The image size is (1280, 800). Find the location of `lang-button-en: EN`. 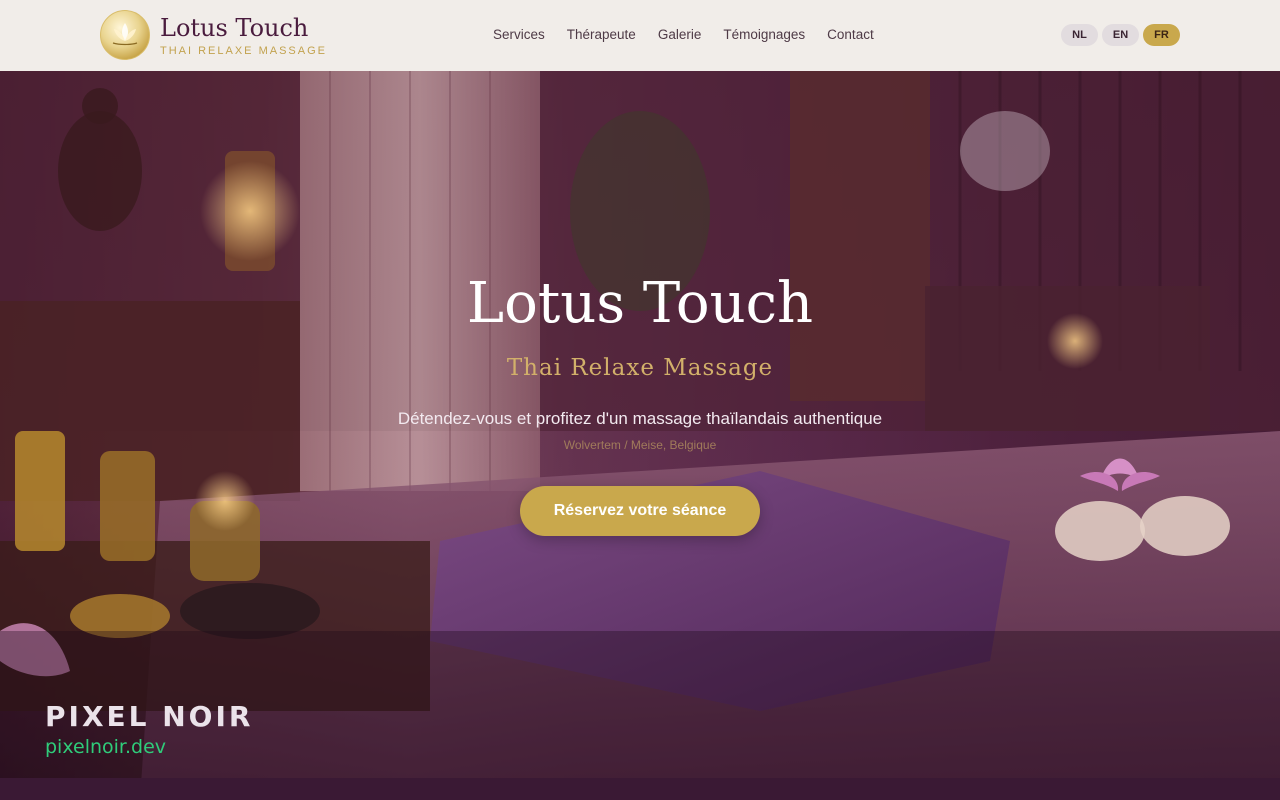

lang-button-en: EN is located at coordinates (1120, 35).